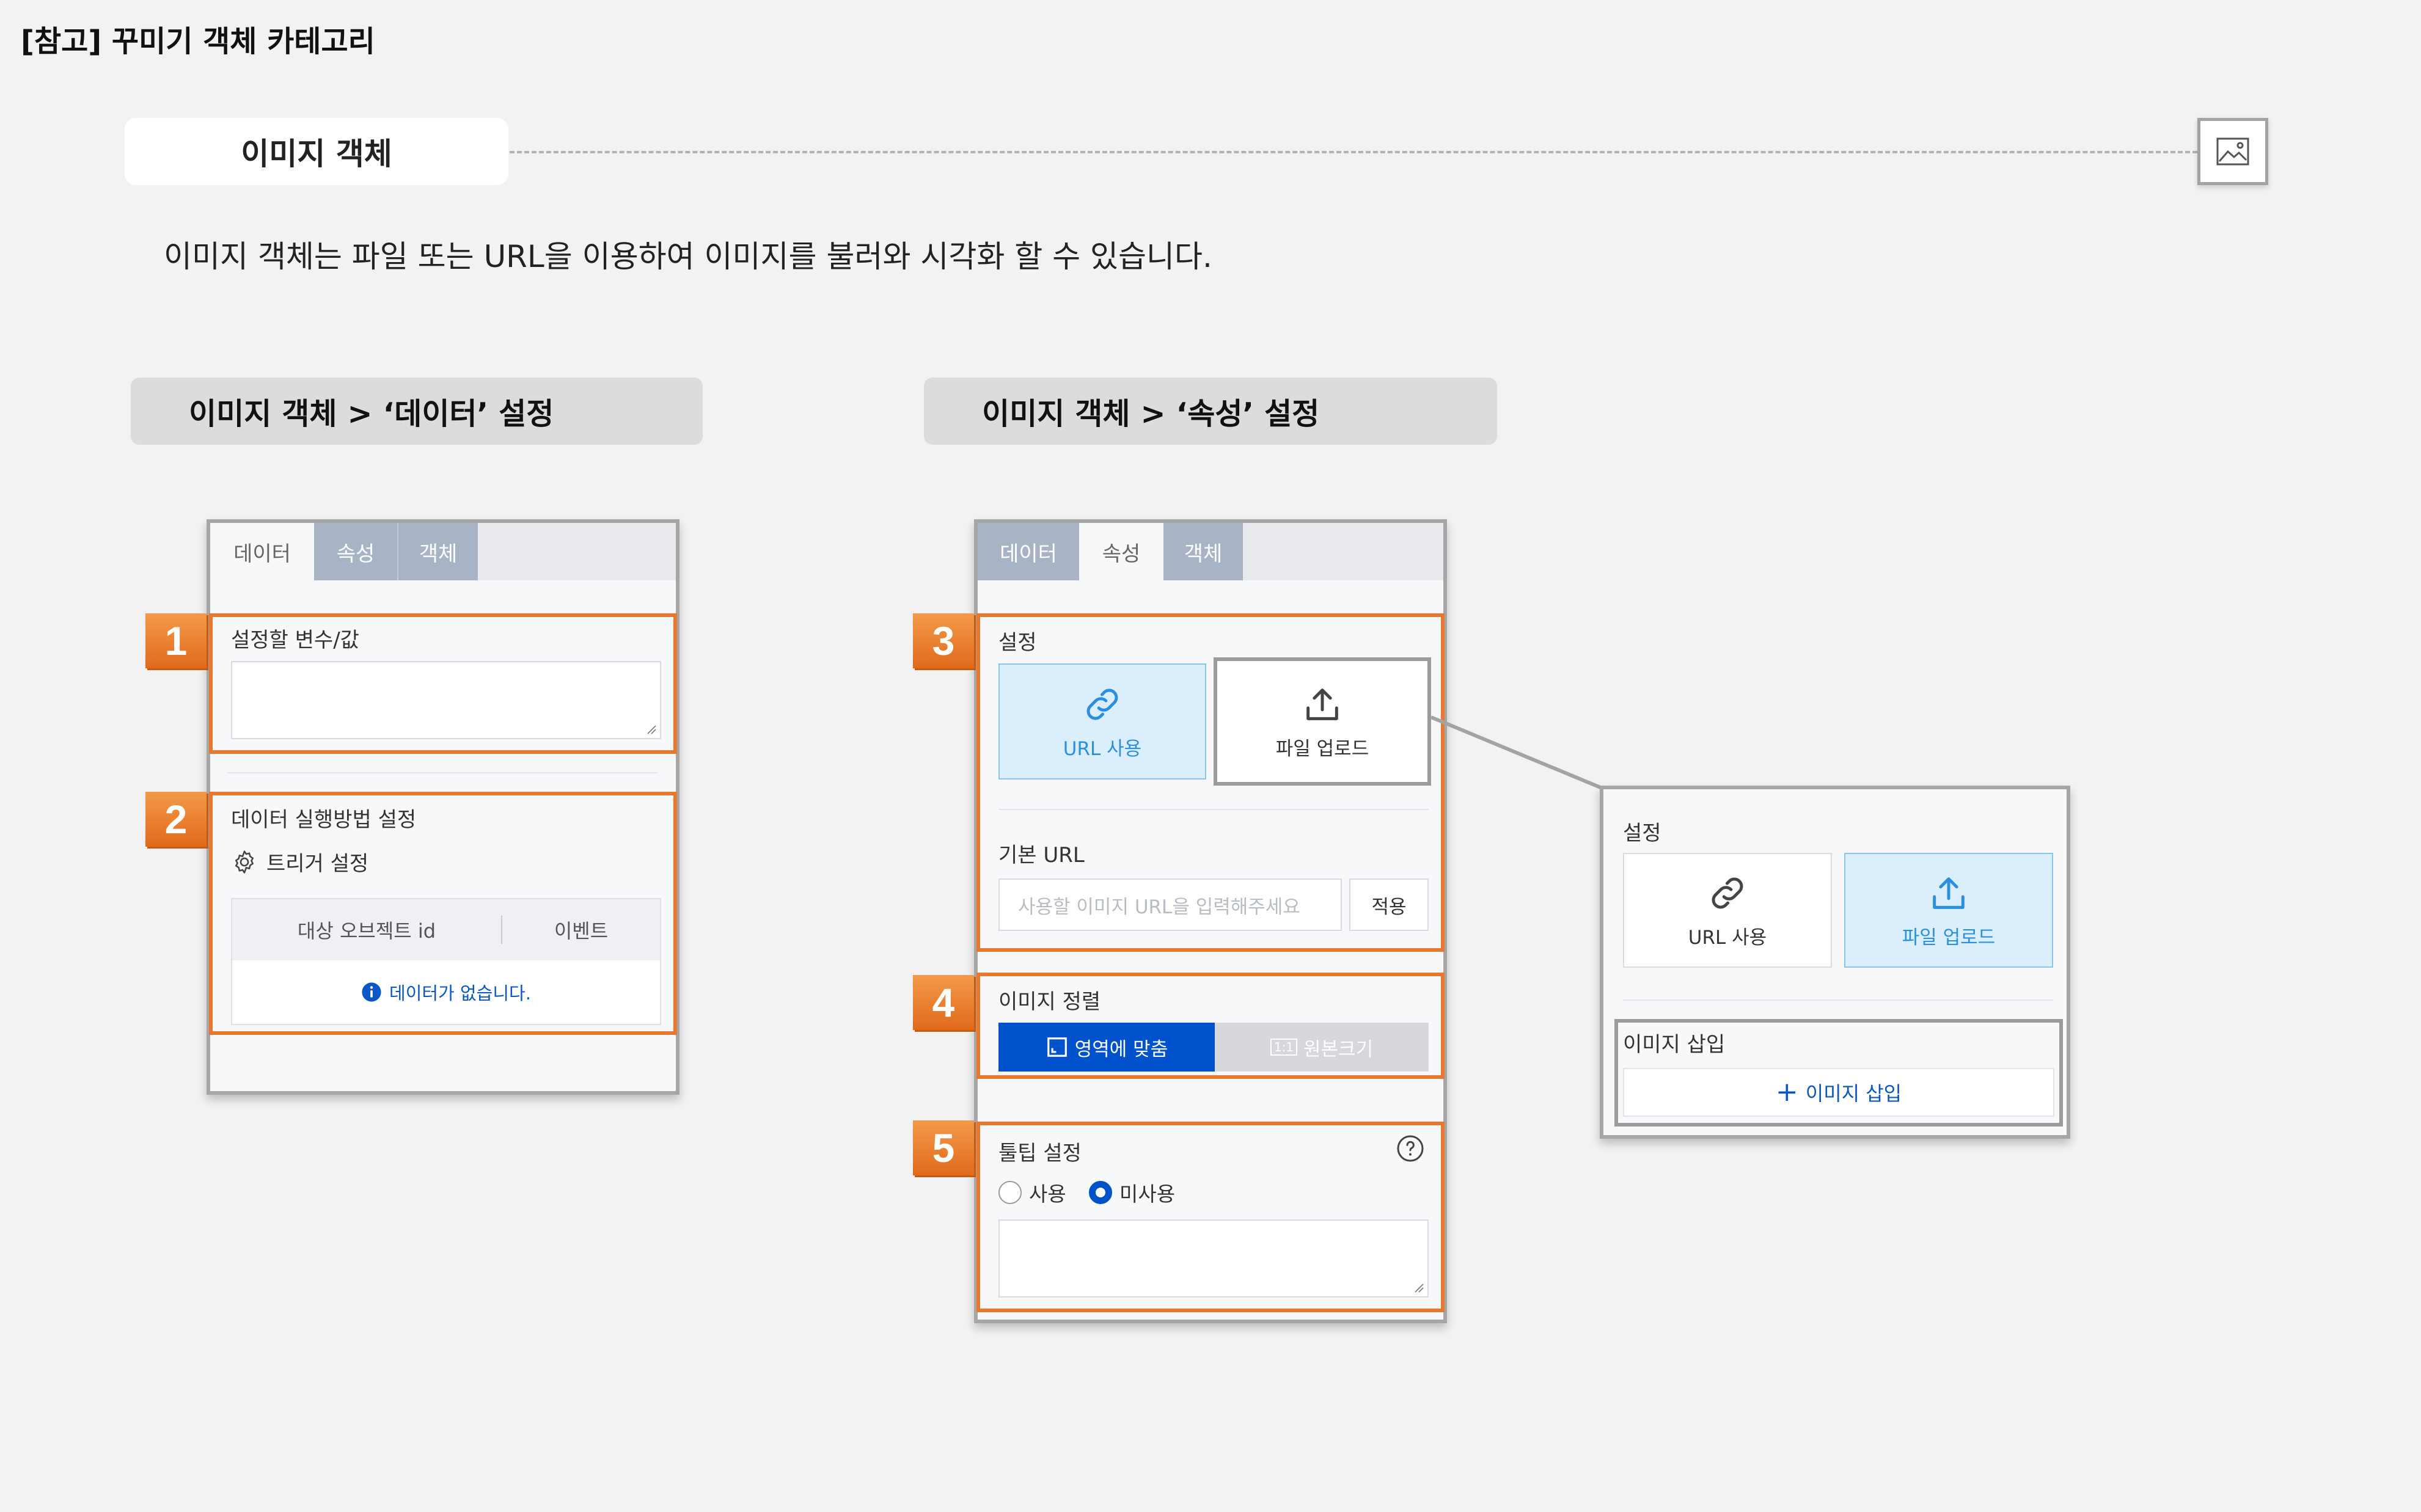 This screenshot has height=1512, width=2421. Describe the element at coordinates (1674, 1044) in the screenshot. I see `image-insert-label: 이미지 삽입` at that location.